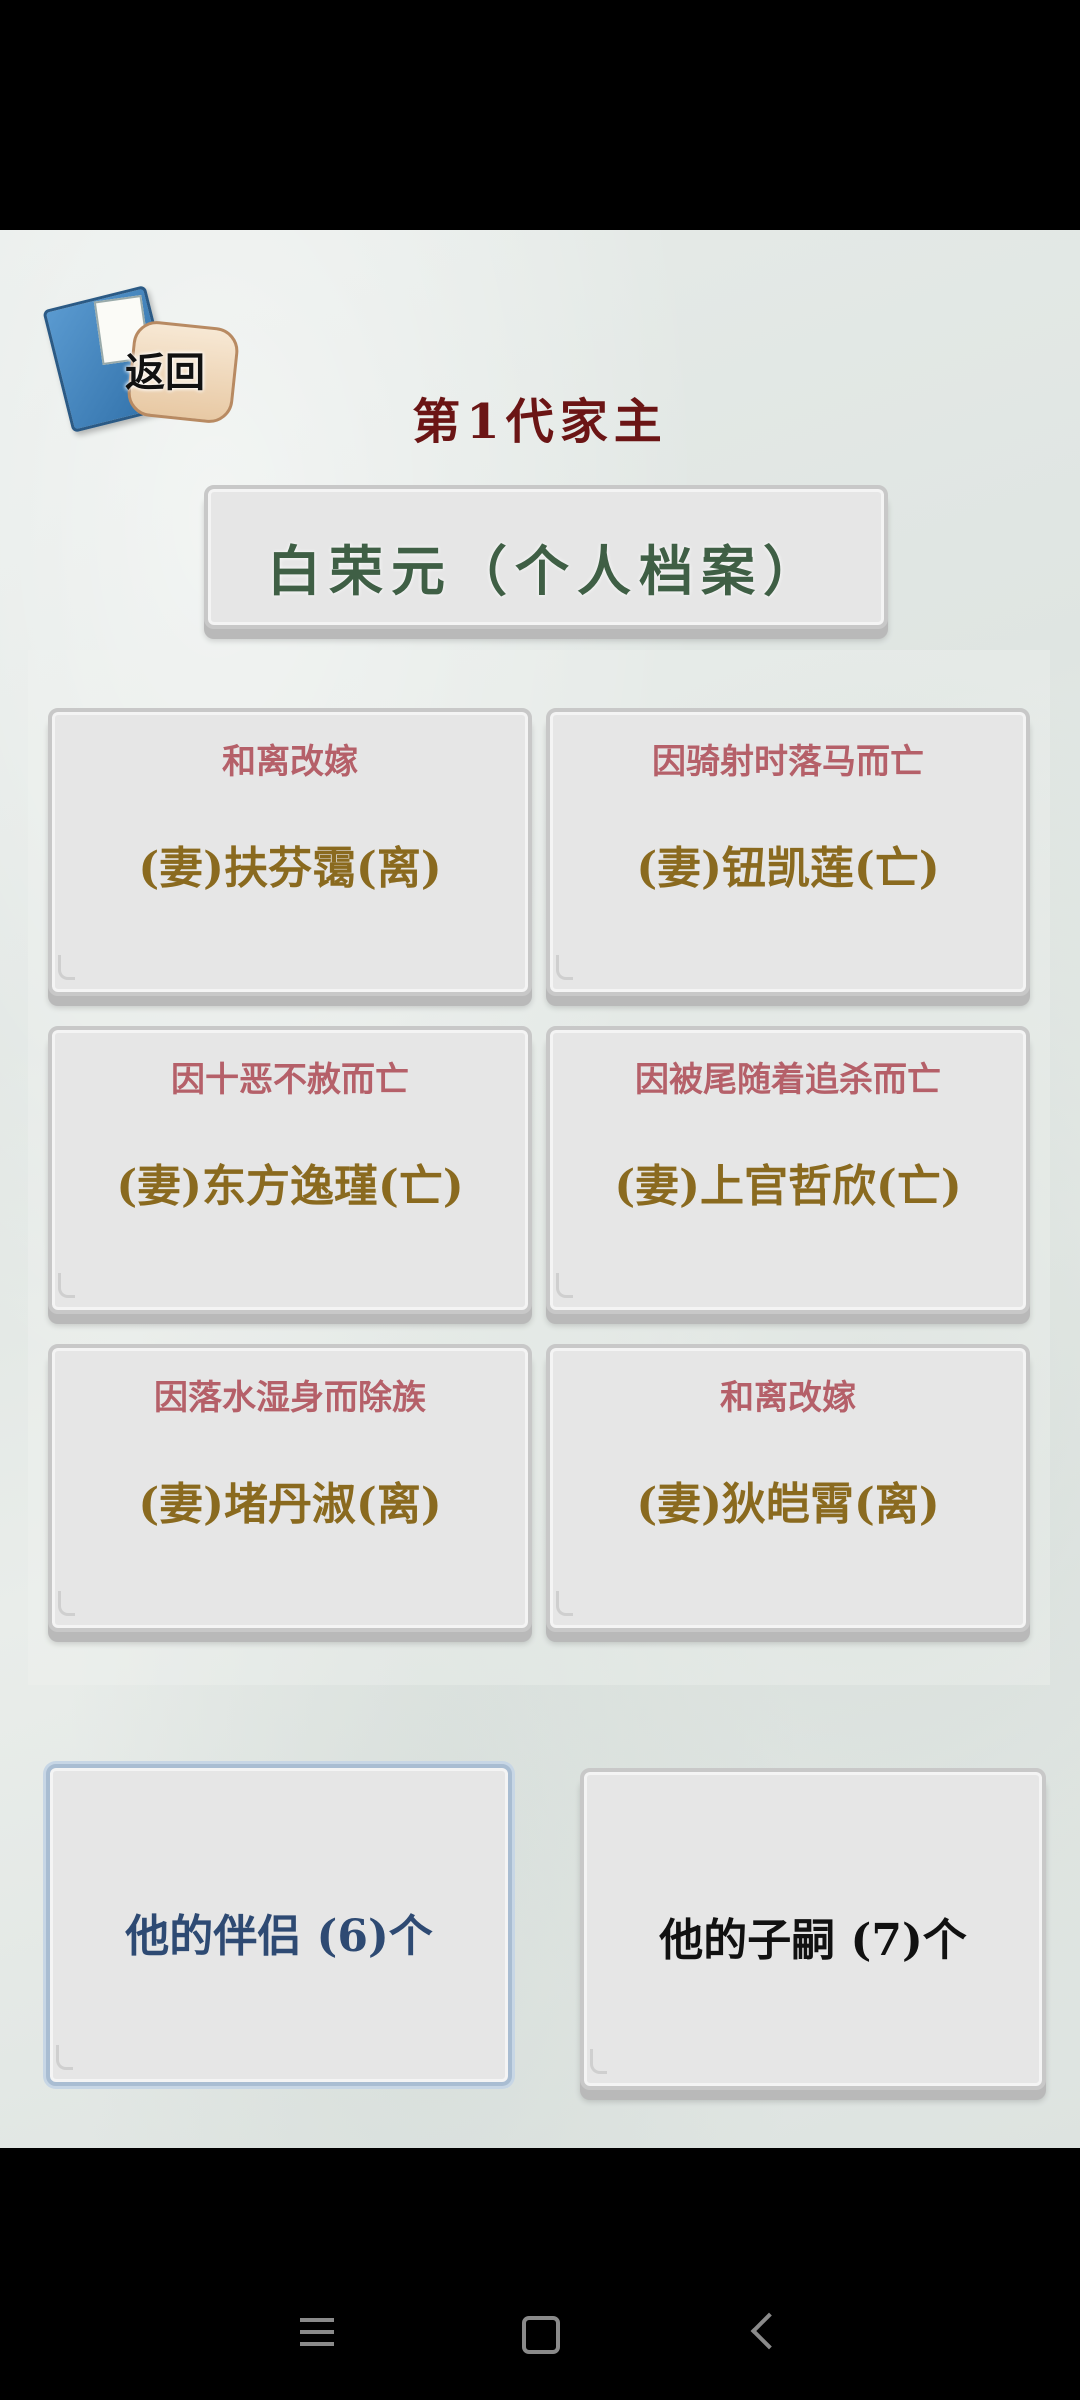 The width and height of the screenshot is (1080, 2400). Describe the element at coordinates (788, 1080) in the screenshot. I see `spouse-cause: 因被尾随着追杀而亡` at that location.